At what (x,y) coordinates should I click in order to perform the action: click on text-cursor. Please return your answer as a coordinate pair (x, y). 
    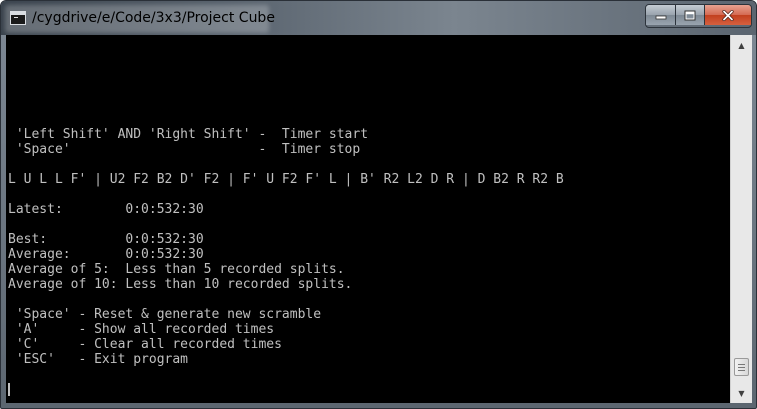
    Looking at the image, I should click on (9, 389).